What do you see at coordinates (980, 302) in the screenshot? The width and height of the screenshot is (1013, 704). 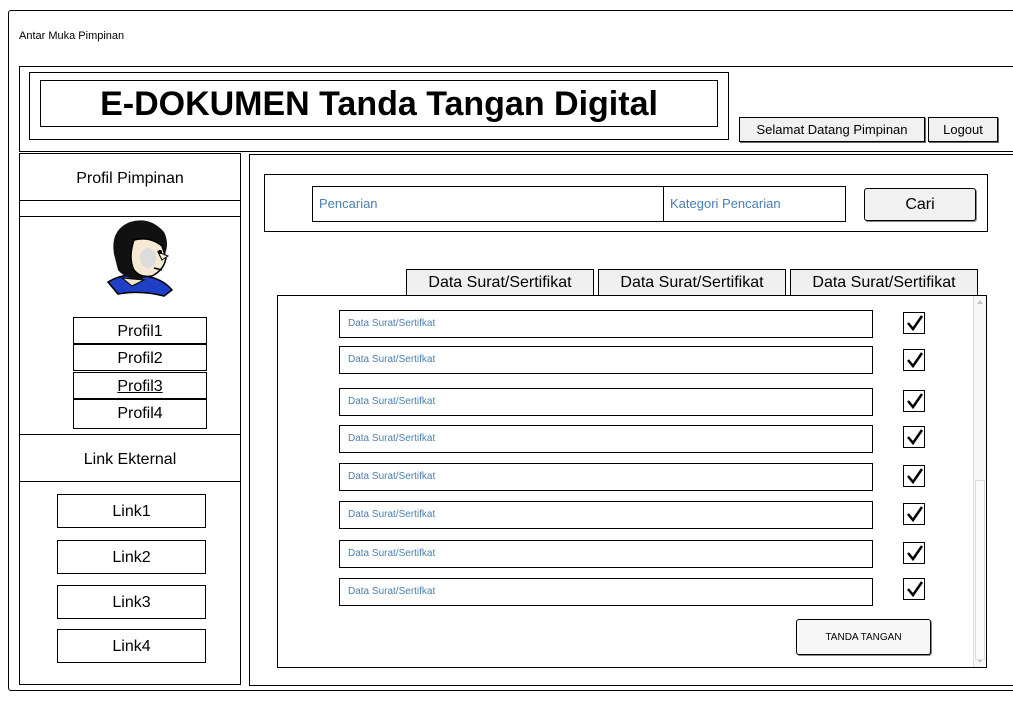 I see `scroll-up-icon` at bounding box center [980, 302].